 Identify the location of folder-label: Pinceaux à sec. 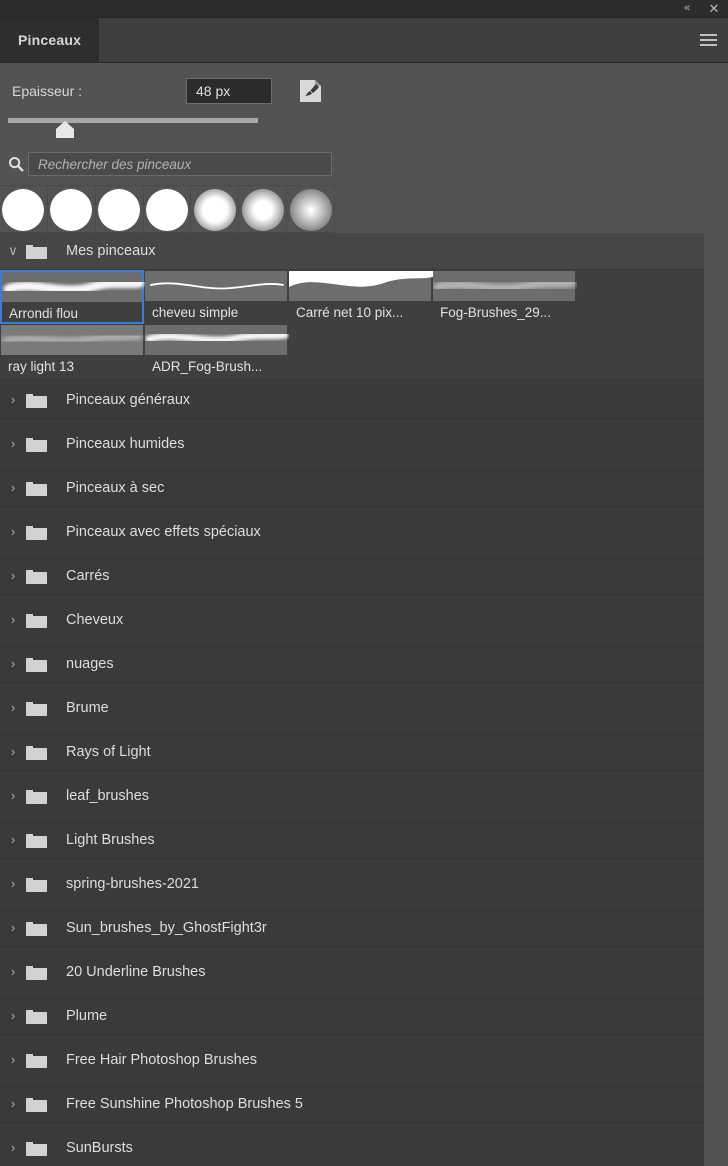
(115, 487).